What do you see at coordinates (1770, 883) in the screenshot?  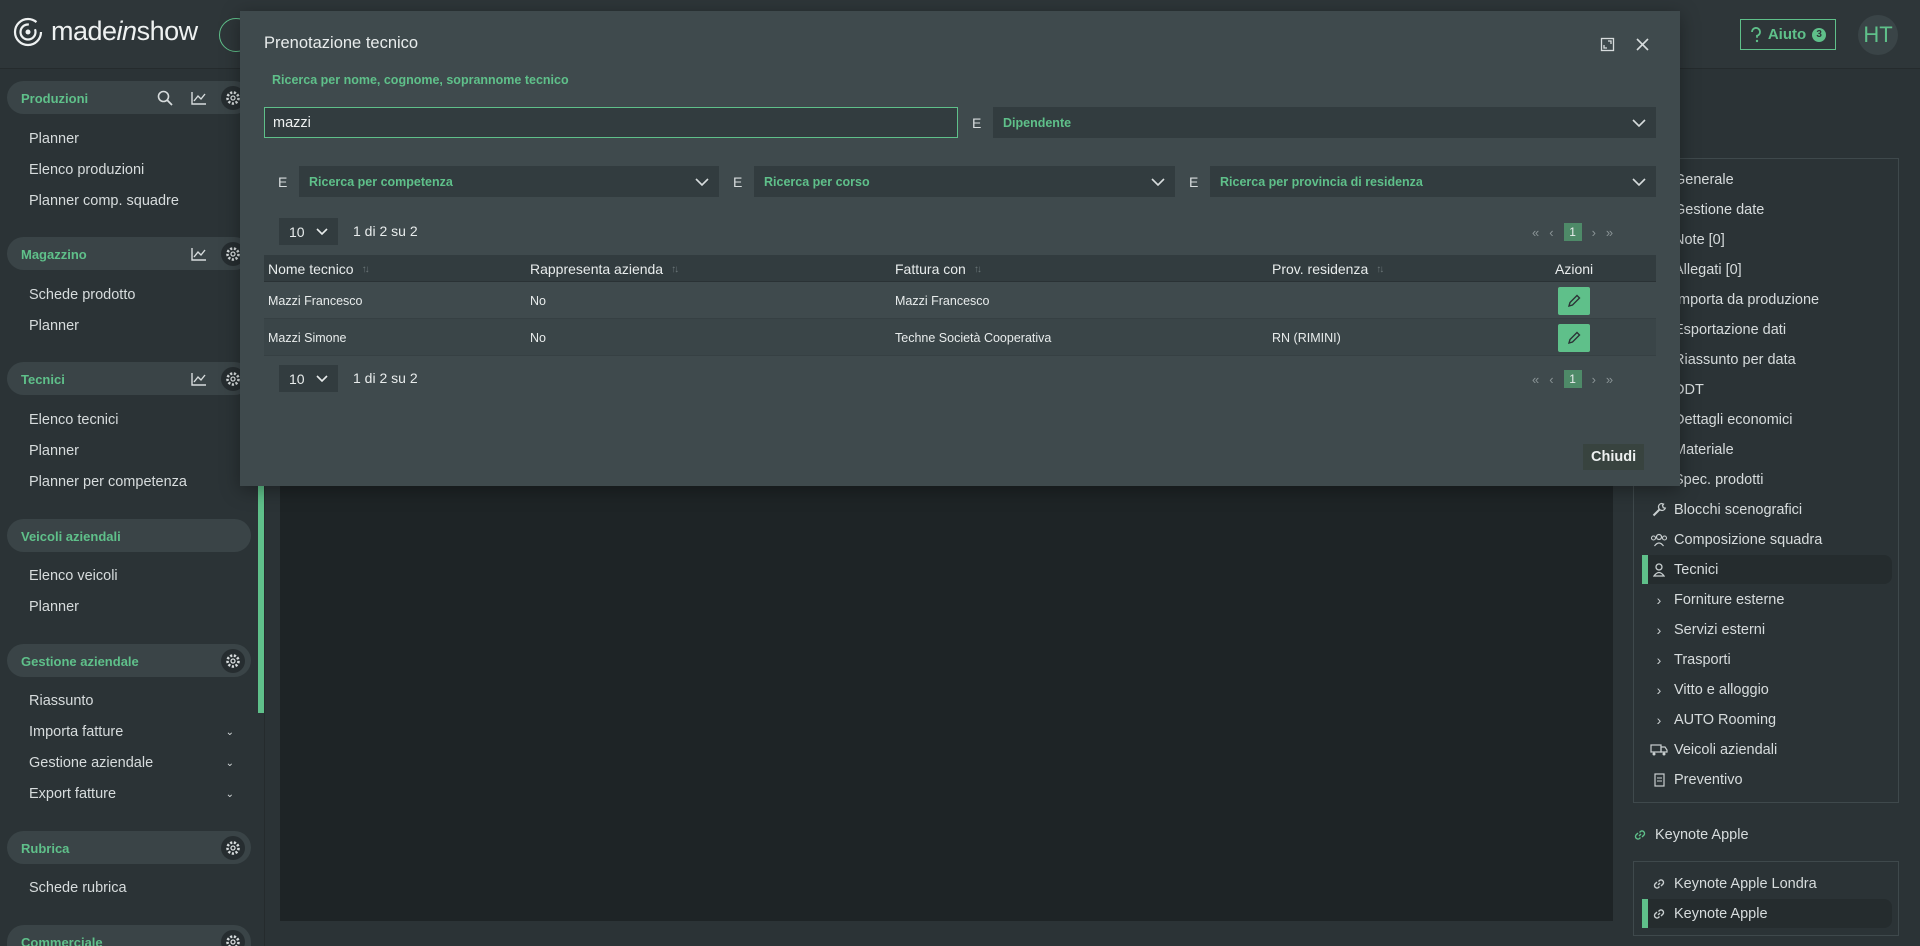 I see `linked-production-londra: Keynote Apple Londra` at bounding box center [1770, 883].